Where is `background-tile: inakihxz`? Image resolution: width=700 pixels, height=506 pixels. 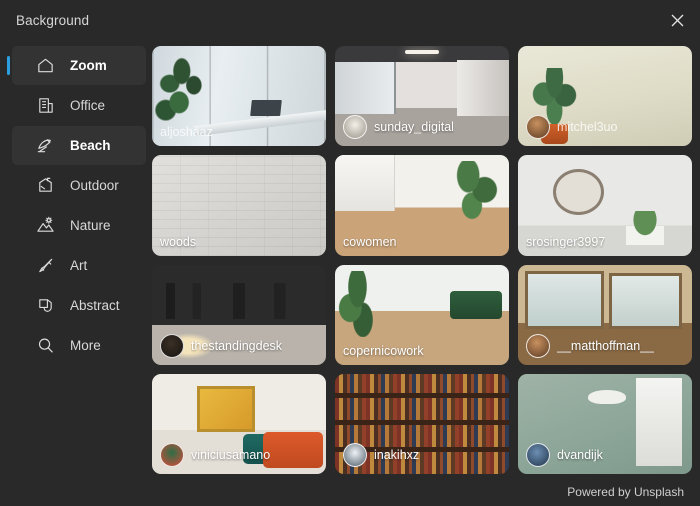
background-tile: inakihxz is located at coordinates (422, 423).